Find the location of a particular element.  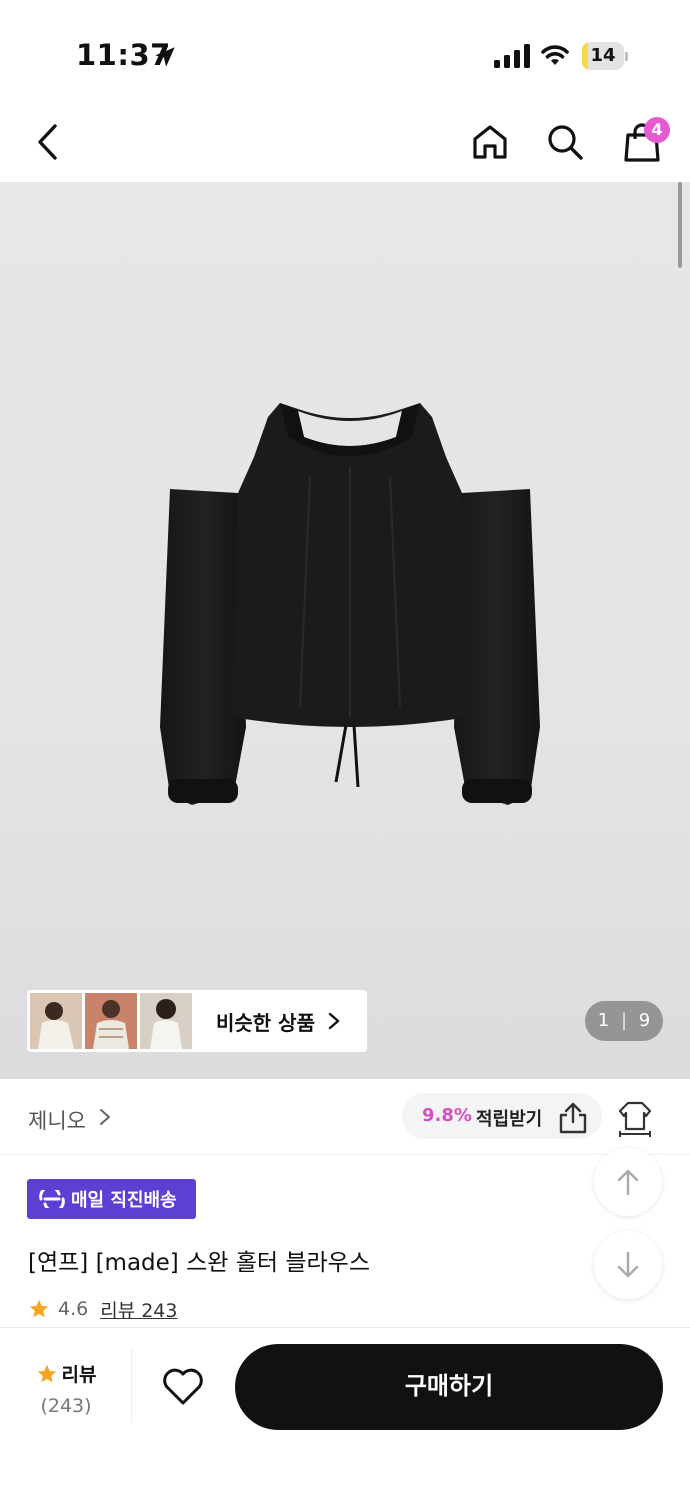

divider is located at coordinates (131, 1385).